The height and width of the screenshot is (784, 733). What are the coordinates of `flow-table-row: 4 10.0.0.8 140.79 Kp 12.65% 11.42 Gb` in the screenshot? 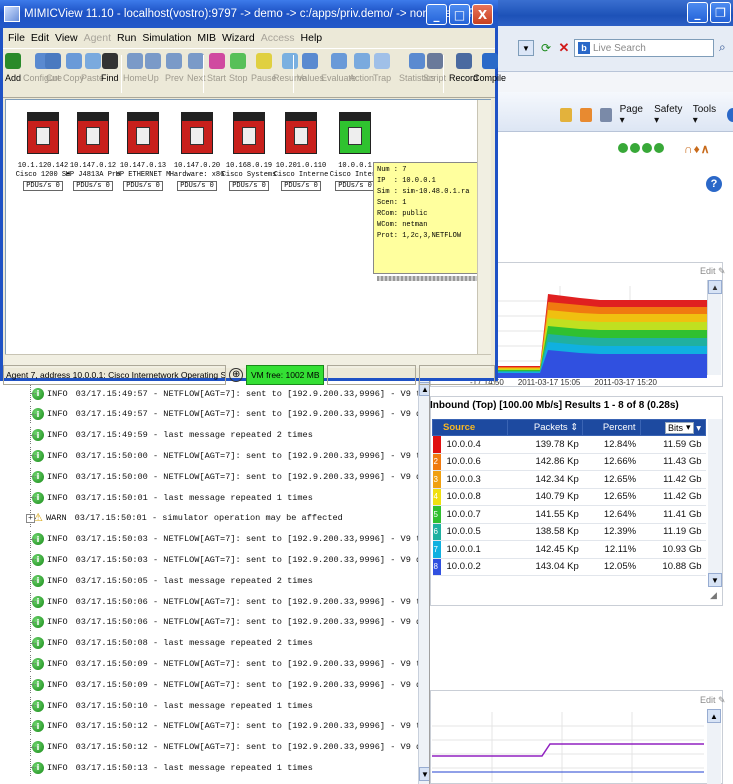 It's located at (569, 497).